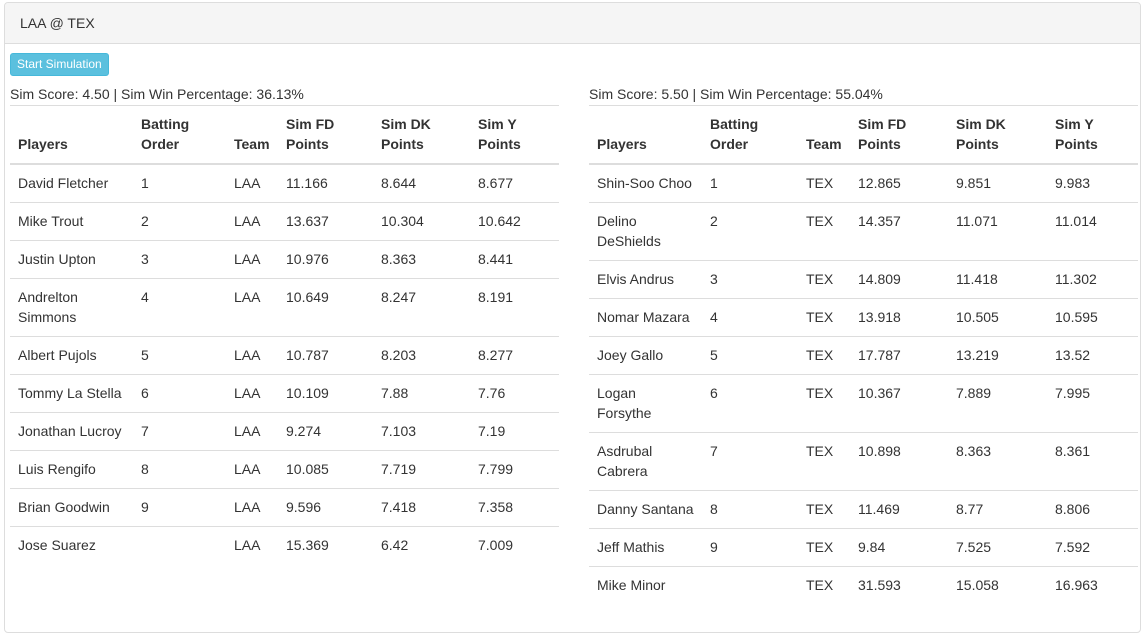 The height and width of the screenshot is (639, 1147). Describe the element at coordinates (514, 221) in the screenshot. I see `sim-y-points-cell: 10.642` at that location.